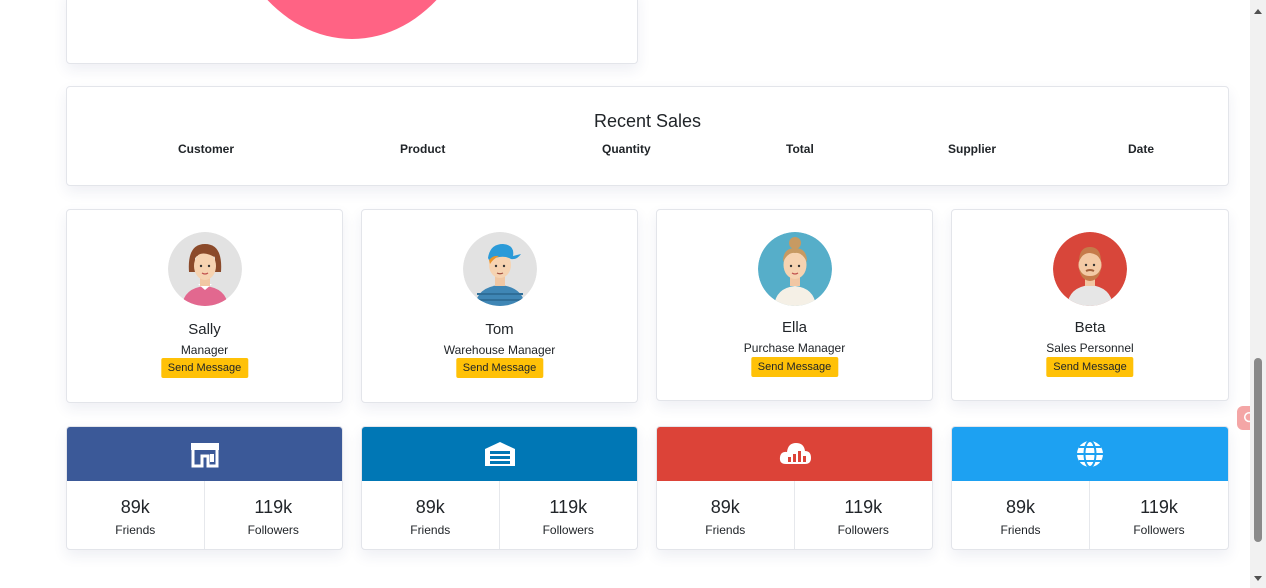 The height and width of the screenshot is (588, 1266). I want to click on profile-card-sally: Sally Manager Send Message, so click(204, 306).